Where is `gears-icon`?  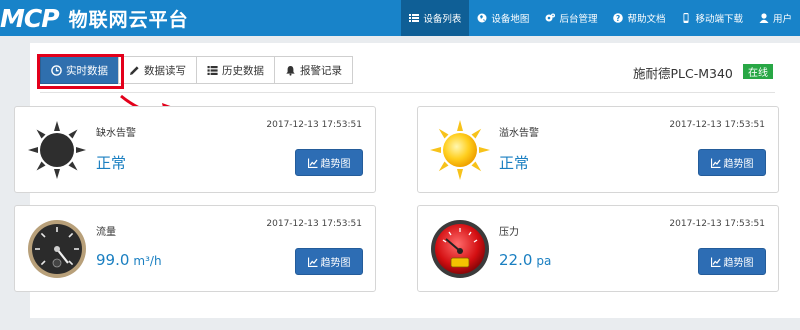
gears-icon is located at coordinates (550, 18).